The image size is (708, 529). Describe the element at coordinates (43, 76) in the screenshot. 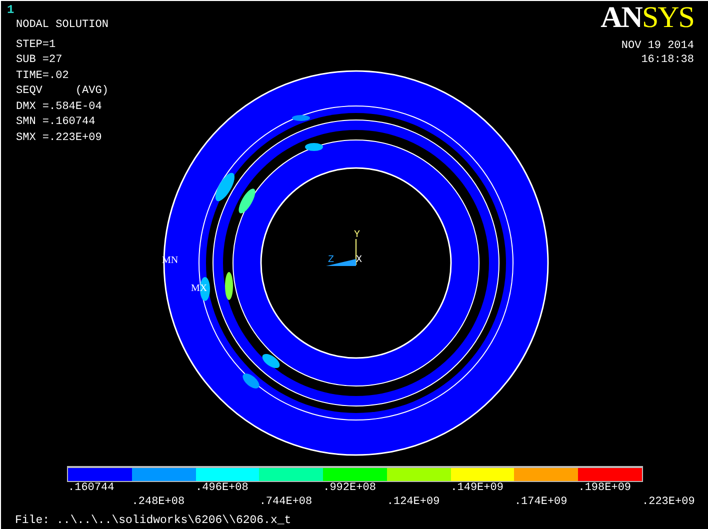

I see `result-info-line: TIME=.02` at that location.